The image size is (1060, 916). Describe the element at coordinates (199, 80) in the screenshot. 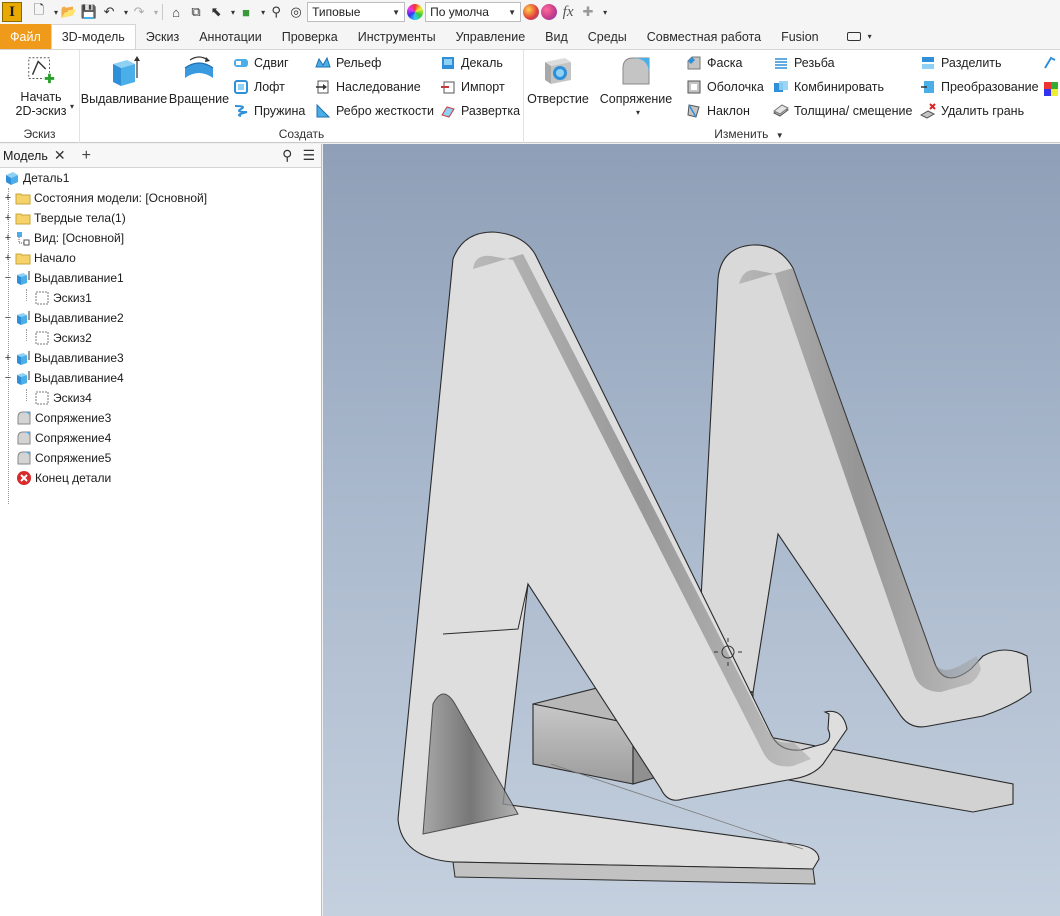

I see `revolve-button: Вращение` at that location.